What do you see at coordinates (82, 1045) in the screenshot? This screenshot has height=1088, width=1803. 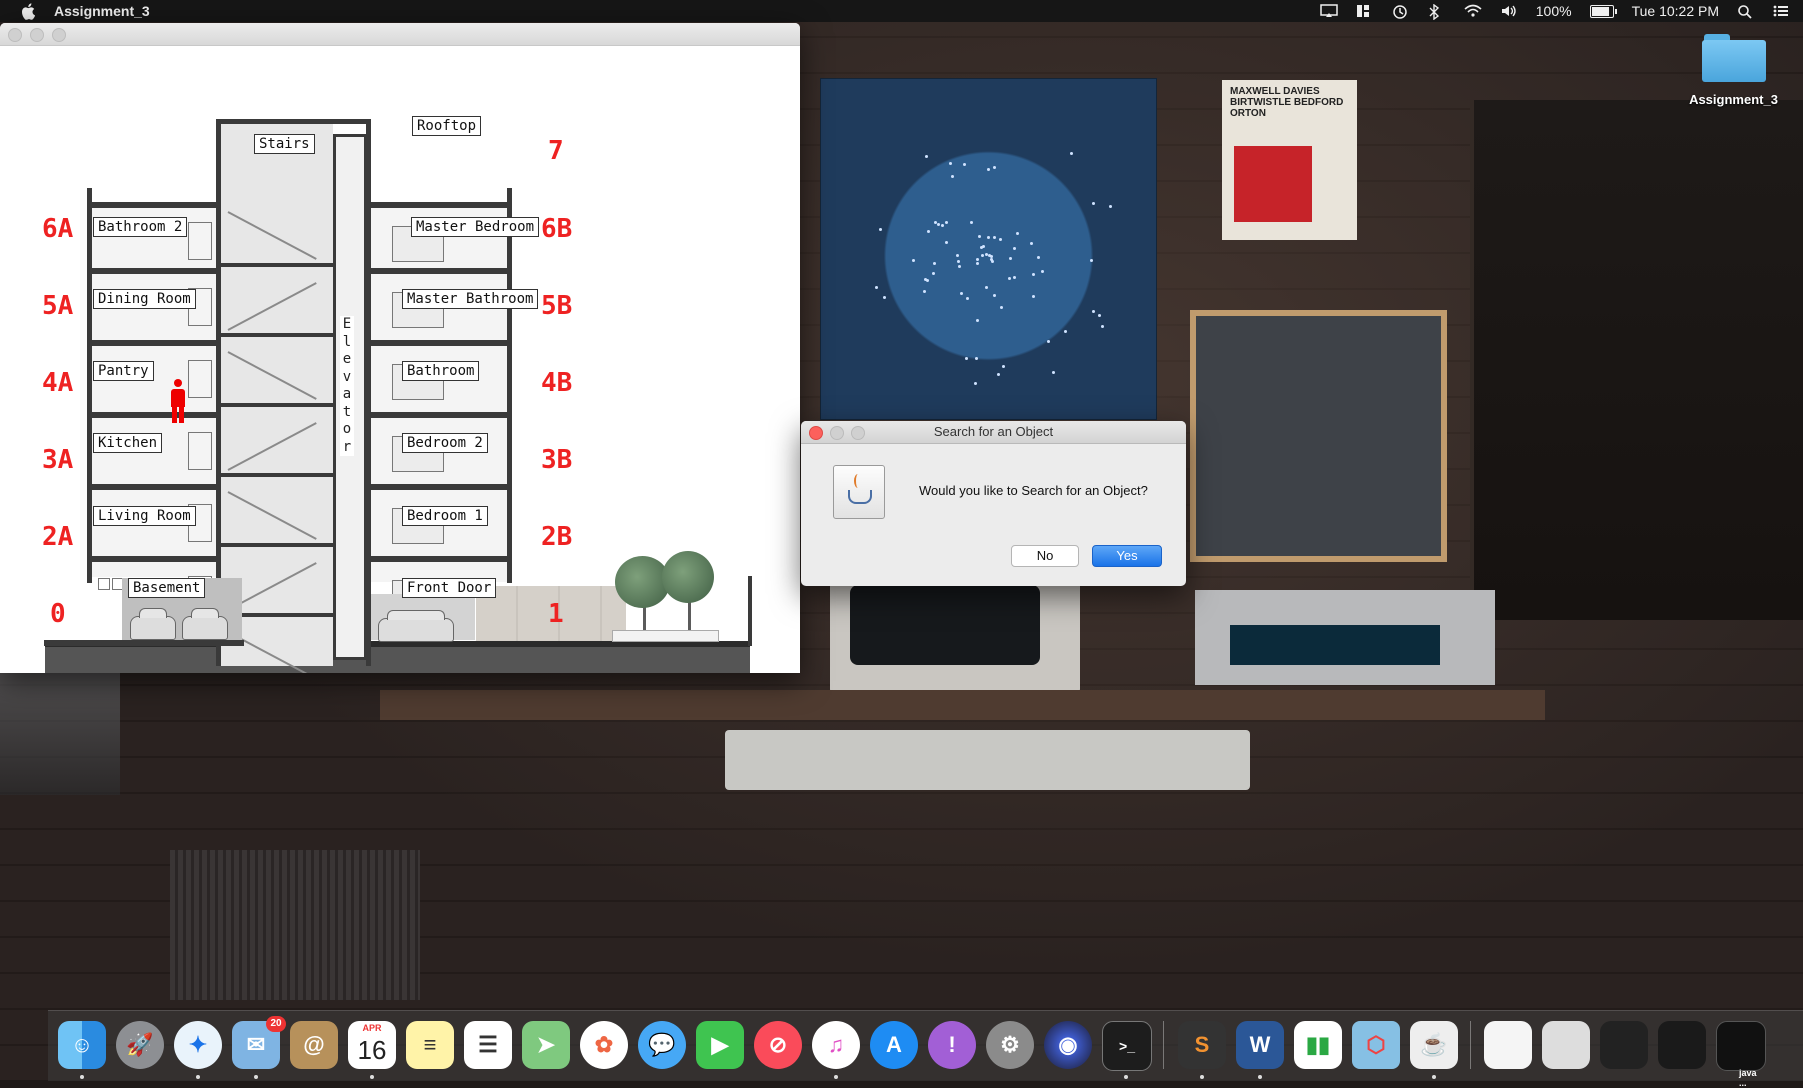 I see `finder-icon: ☺` at bounding box center [82, 1045].